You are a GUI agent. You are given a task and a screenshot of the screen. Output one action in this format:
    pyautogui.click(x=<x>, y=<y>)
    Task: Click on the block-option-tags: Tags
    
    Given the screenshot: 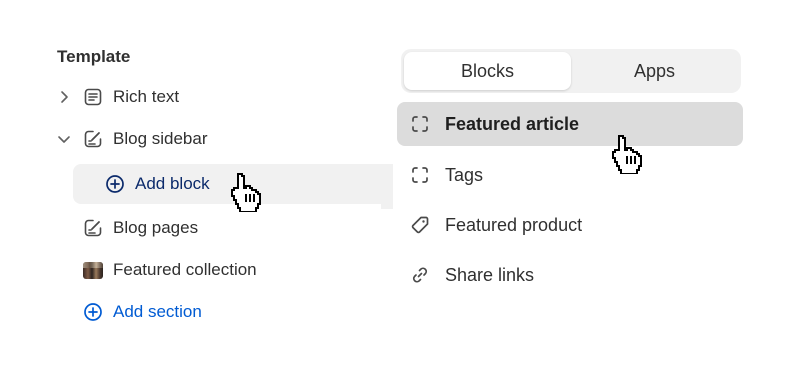 What is the action you would take?
    pyautogui.click(x=570, y=175)
    